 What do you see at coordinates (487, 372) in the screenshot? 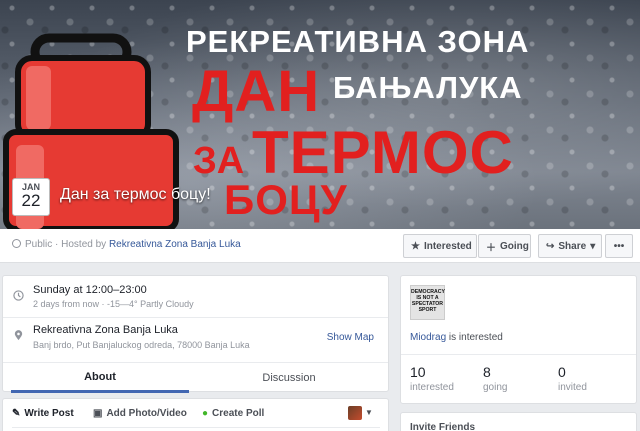
I see `stat-going-count: 8` at bounding box center [487, 372].